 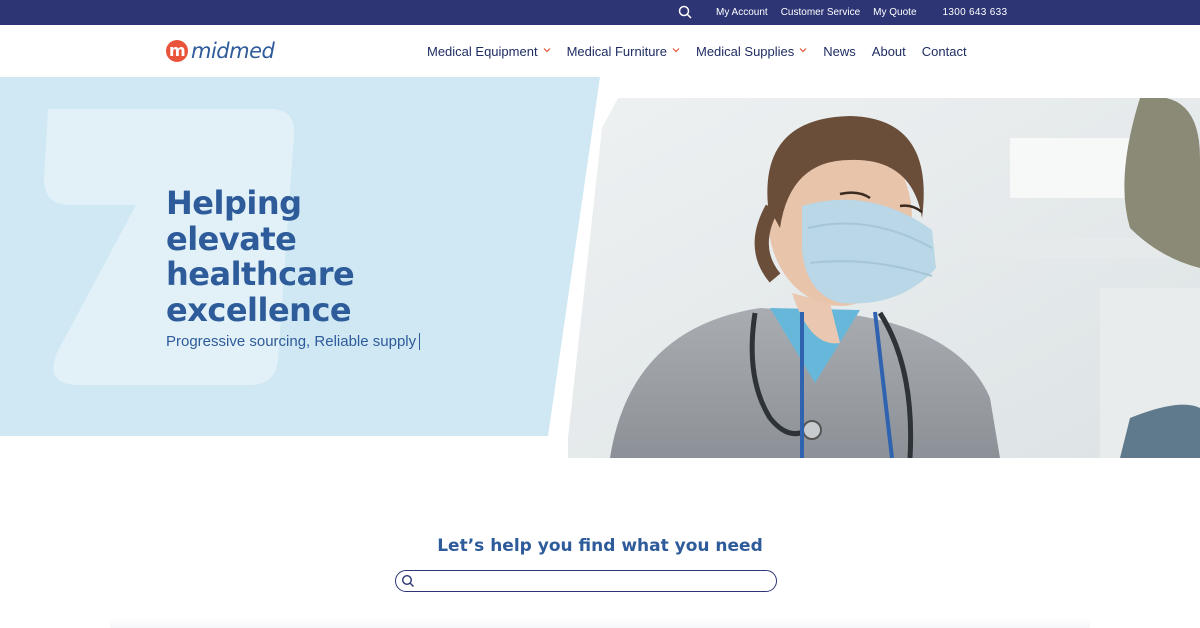 I want to click on text-cursor, so click(x=420, y=341).